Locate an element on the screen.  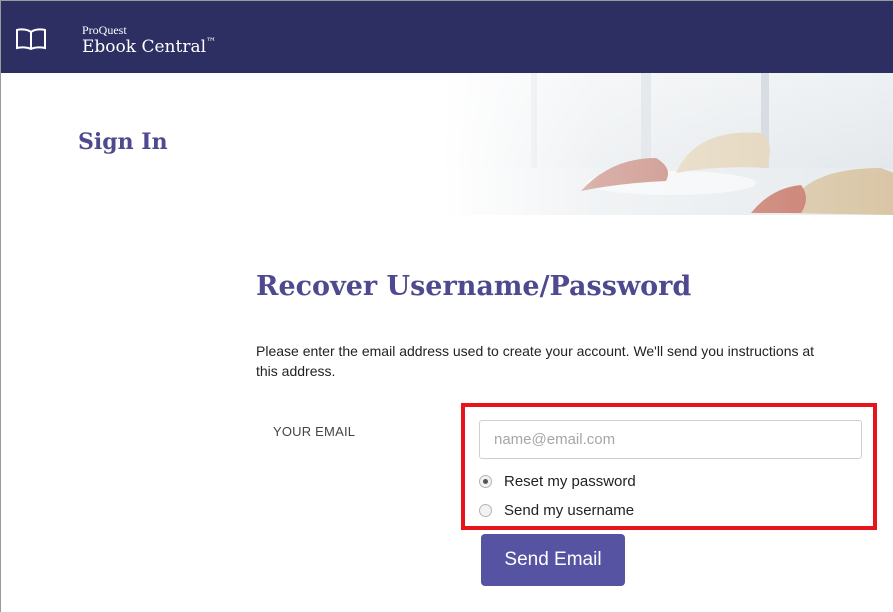
reset-password-option: Reset my password is located at coordinates (557, 481).